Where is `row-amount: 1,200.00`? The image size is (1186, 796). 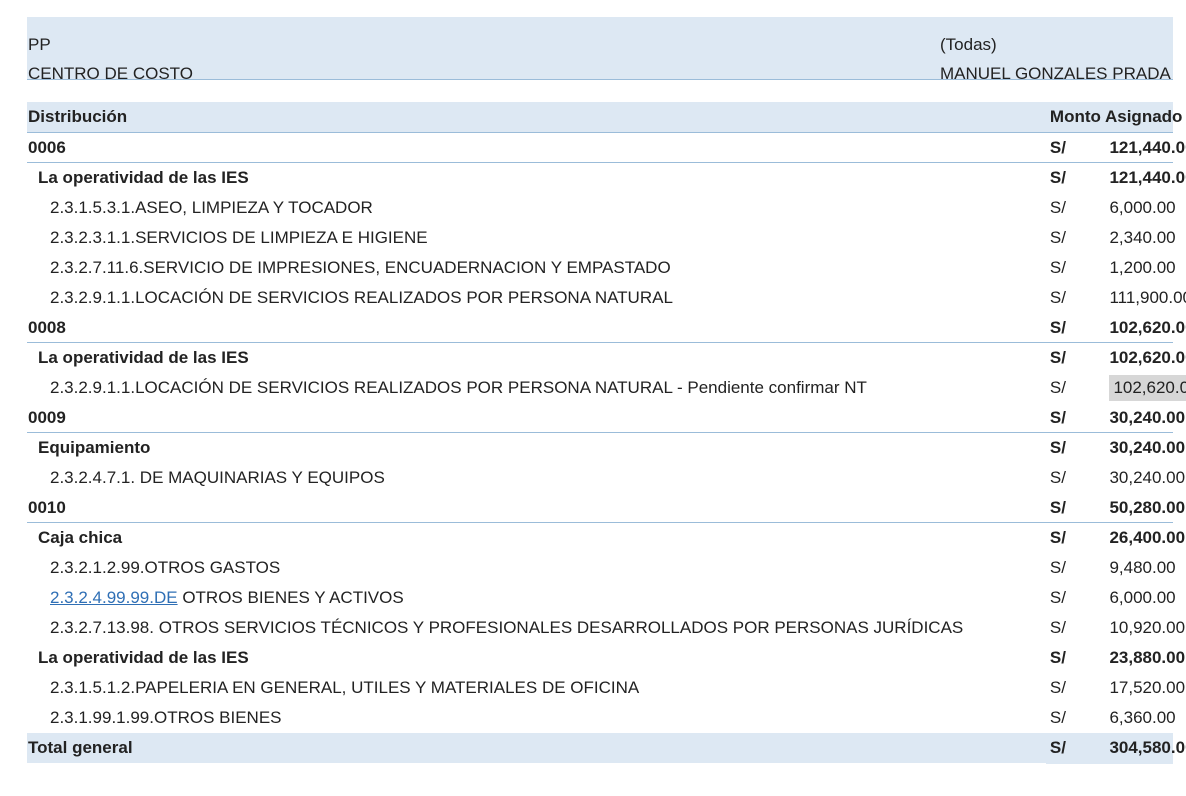
row-amount: 1,200.00 is located at coordinates (1142, 268).